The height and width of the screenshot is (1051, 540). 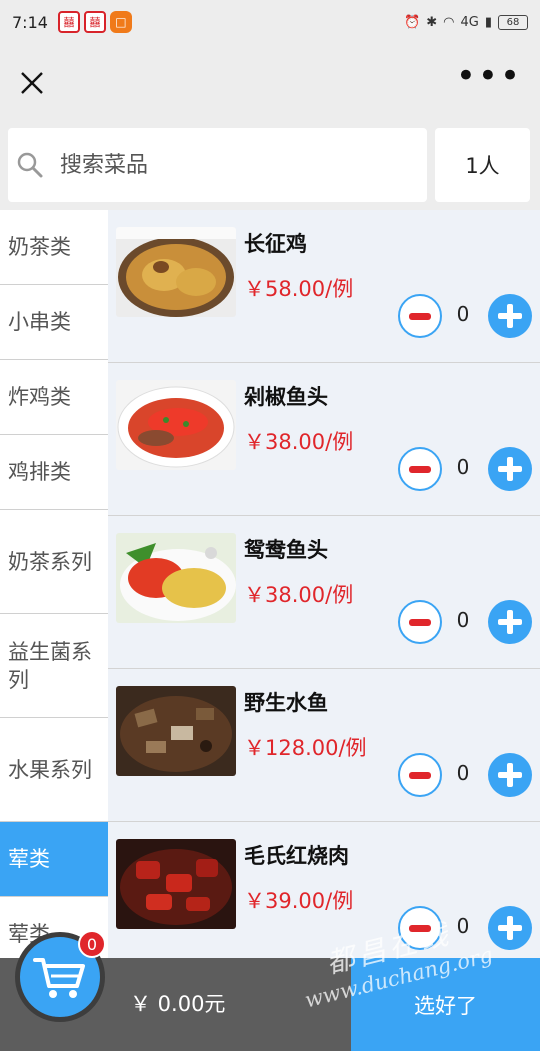 I want to click on cart-icon, so click(x=59, y=978).